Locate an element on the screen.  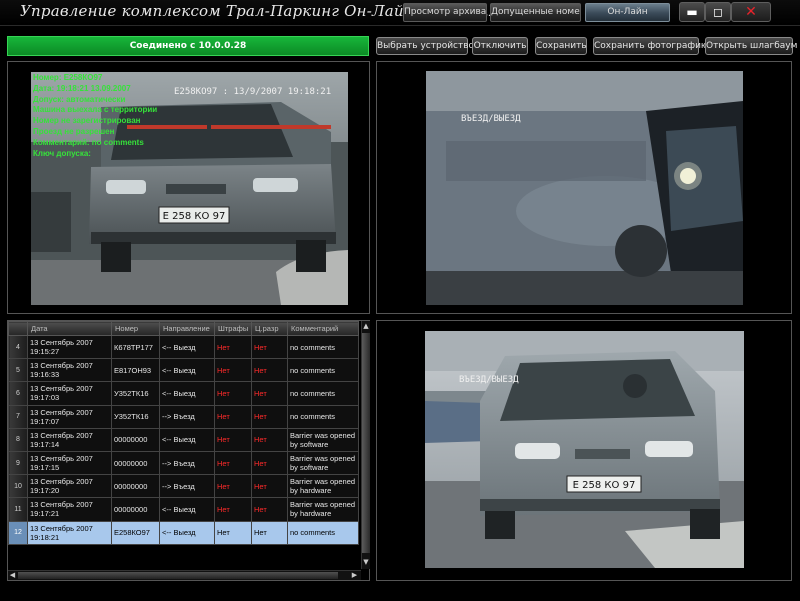
row-date: 13 Сентябрь 2007 19:17:15 is located at coordinates (69, 463).